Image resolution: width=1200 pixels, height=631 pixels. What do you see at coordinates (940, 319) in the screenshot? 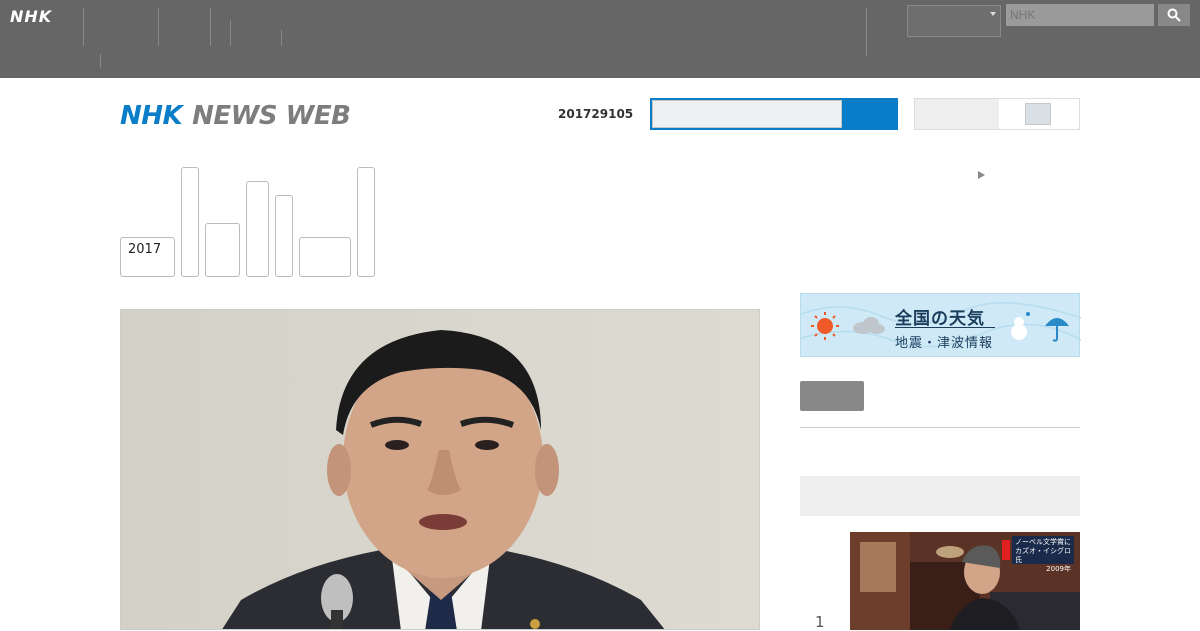
I see `weather-banner-title: 全国の天気` at bounding box center [940, 319].